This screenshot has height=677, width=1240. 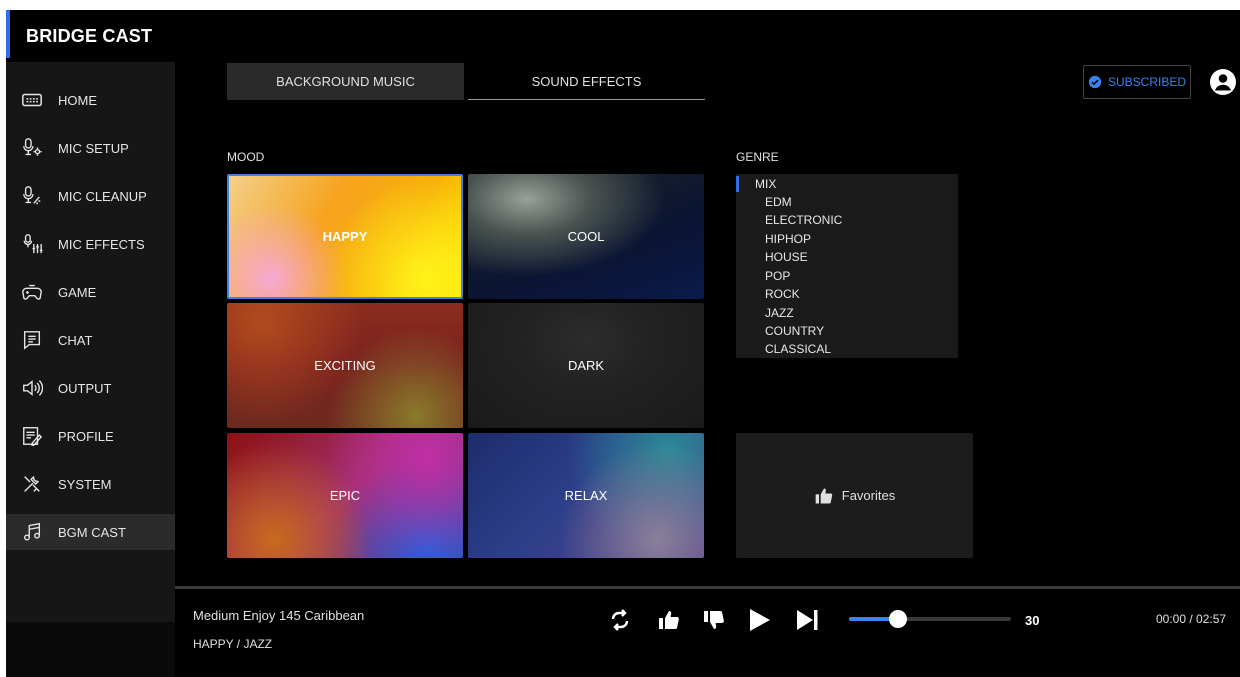 I want to click on mood-tile-label: RELAX, so click(x=586, y=495).